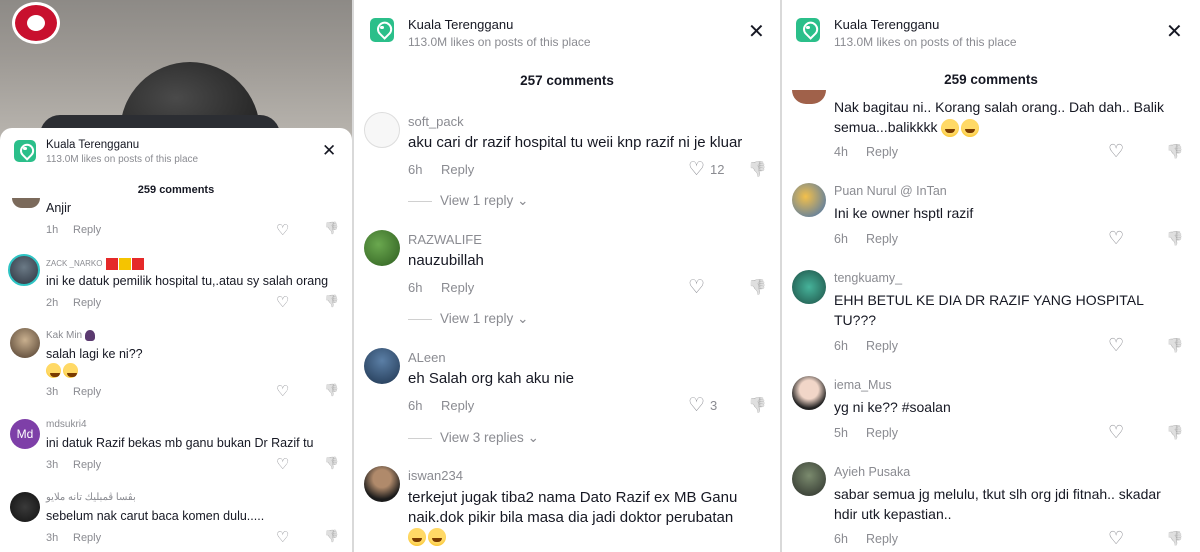  What do you see at coordinates (89, 335) in the screenshot?
I see `hijab-emoji-icon` at bounding box center [89, 335].